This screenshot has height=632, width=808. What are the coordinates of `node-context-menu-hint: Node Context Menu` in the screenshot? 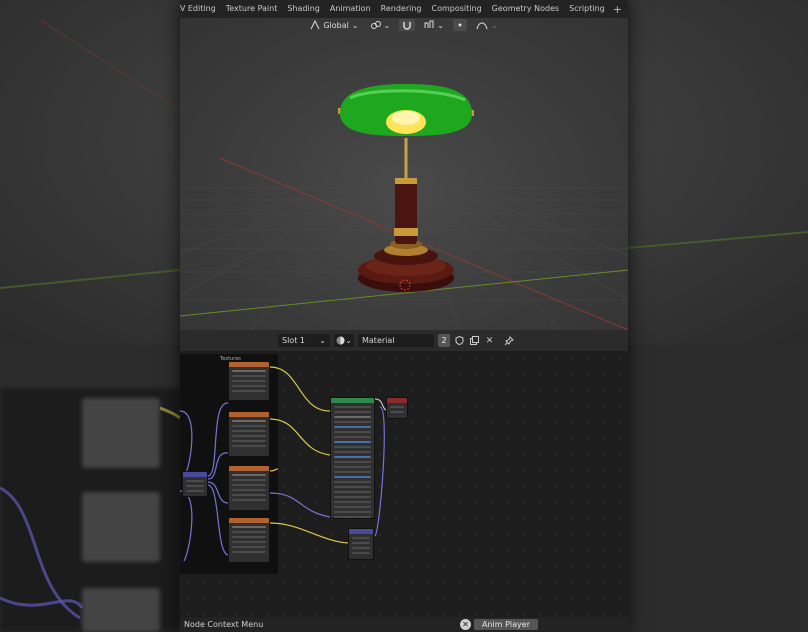 It's located at (224, 624).